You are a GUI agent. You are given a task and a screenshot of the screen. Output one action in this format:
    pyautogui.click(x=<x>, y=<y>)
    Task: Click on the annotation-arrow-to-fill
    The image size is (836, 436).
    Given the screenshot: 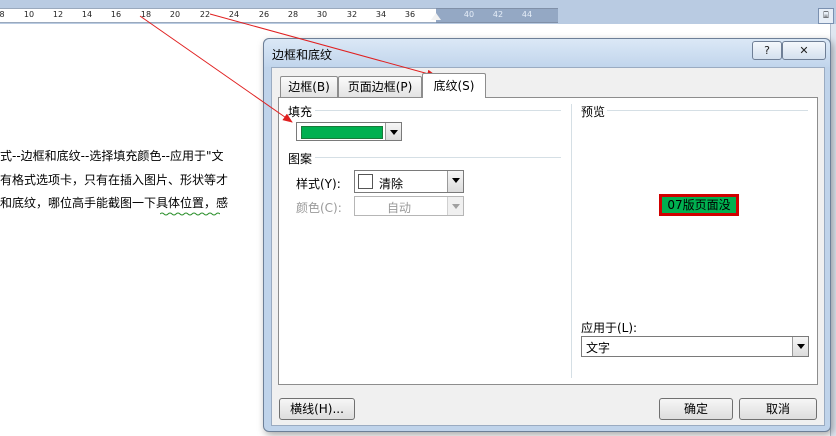 What is the action you would take?
    pyautogui.click(x=216, y=69)
    